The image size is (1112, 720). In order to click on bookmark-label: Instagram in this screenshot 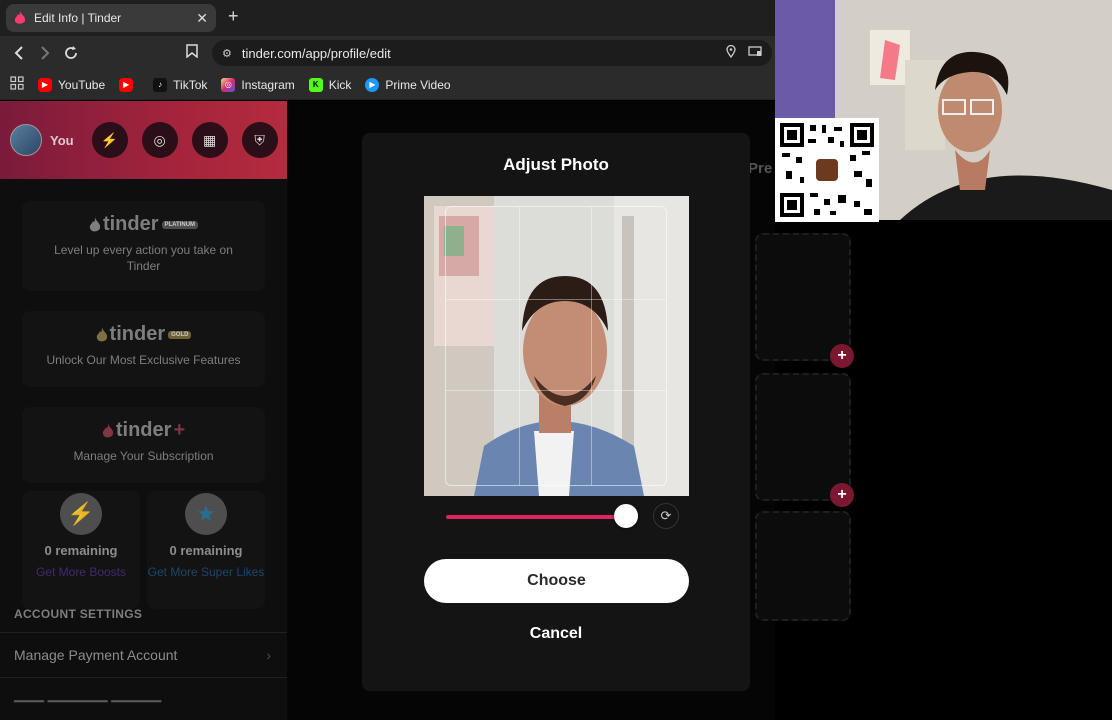, I will do `click(268, 84)`.